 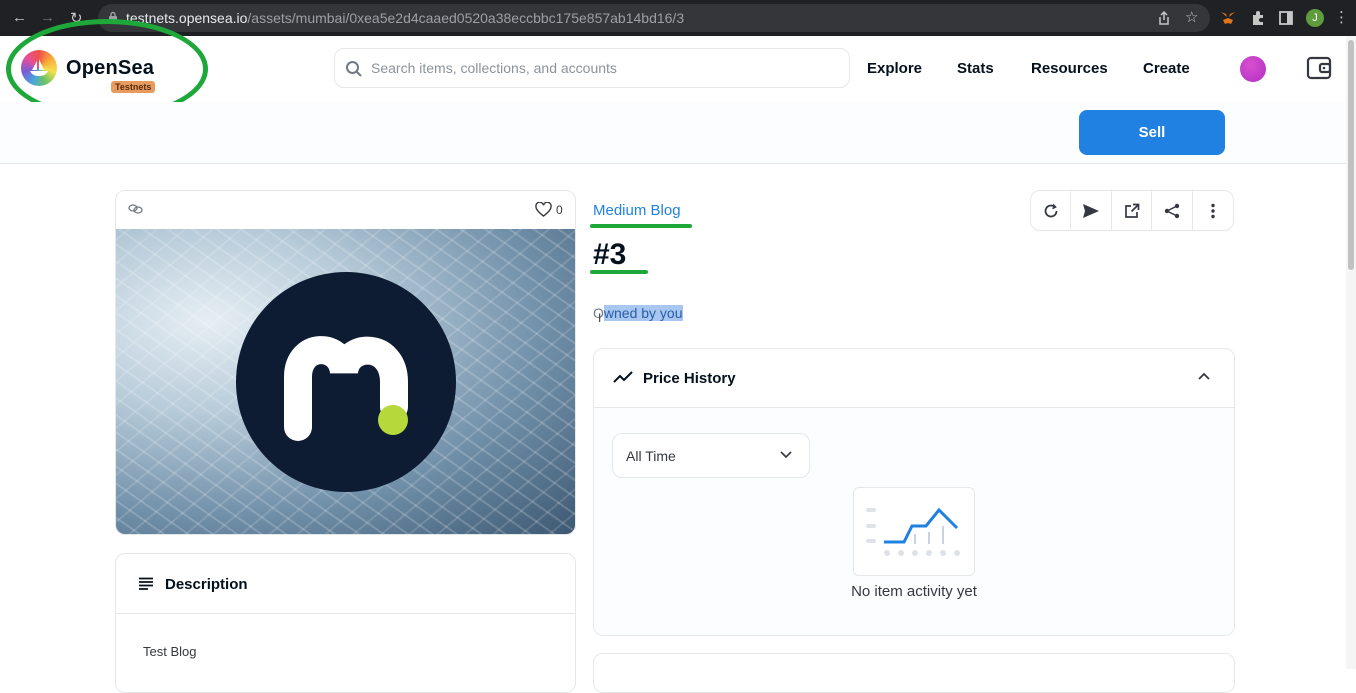 What do you see at coordinates (914, 673) in the screenshot?
I see `listings-card-partial` at bounding box center [914, 673].